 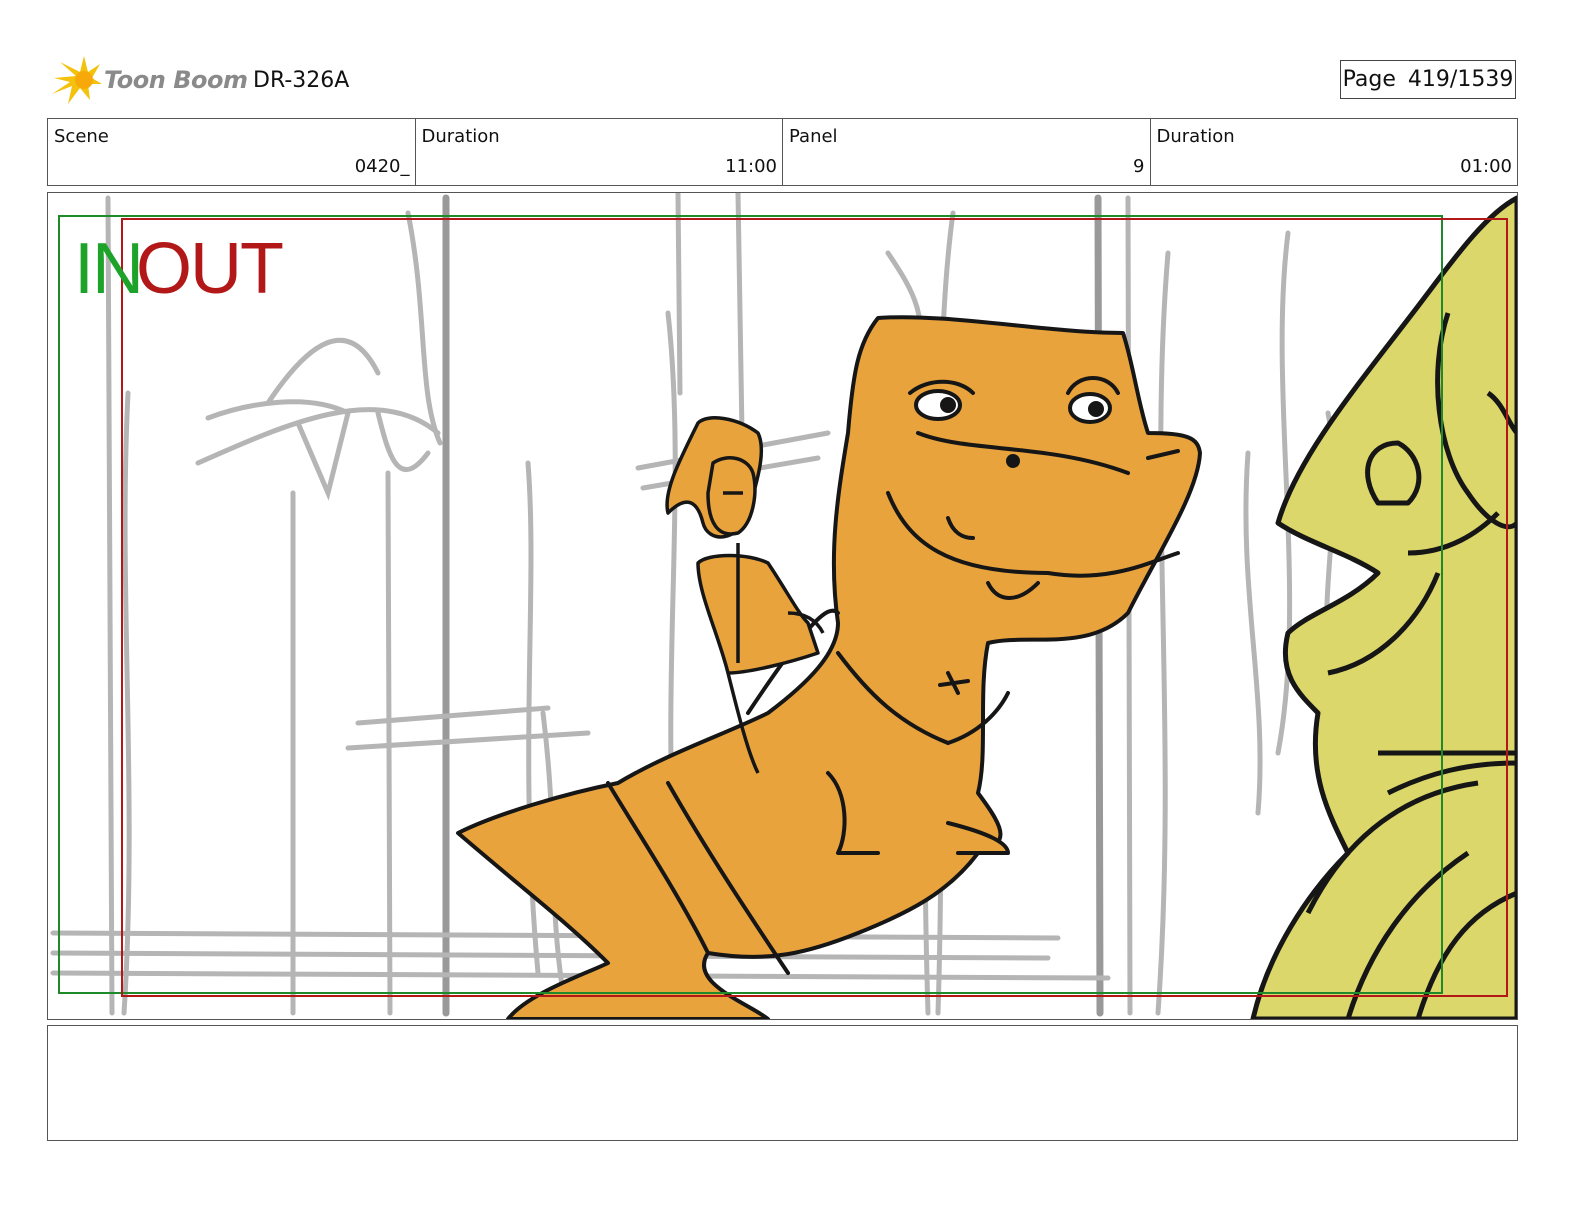 What do you see at coordinates (109, 269) in the screenshot?
I see `in-label: IN` at bounding box center [109, 269].